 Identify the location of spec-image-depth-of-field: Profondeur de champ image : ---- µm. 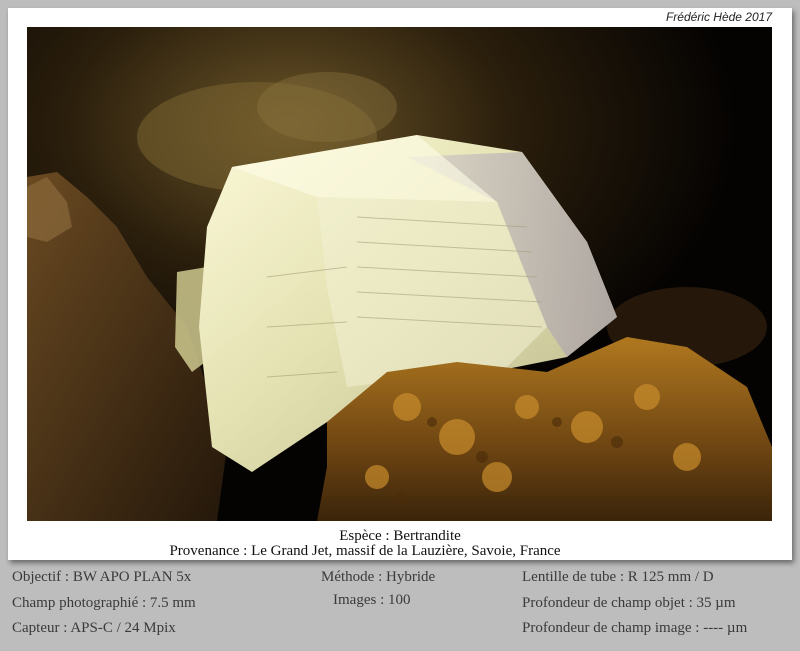
(635, 628).